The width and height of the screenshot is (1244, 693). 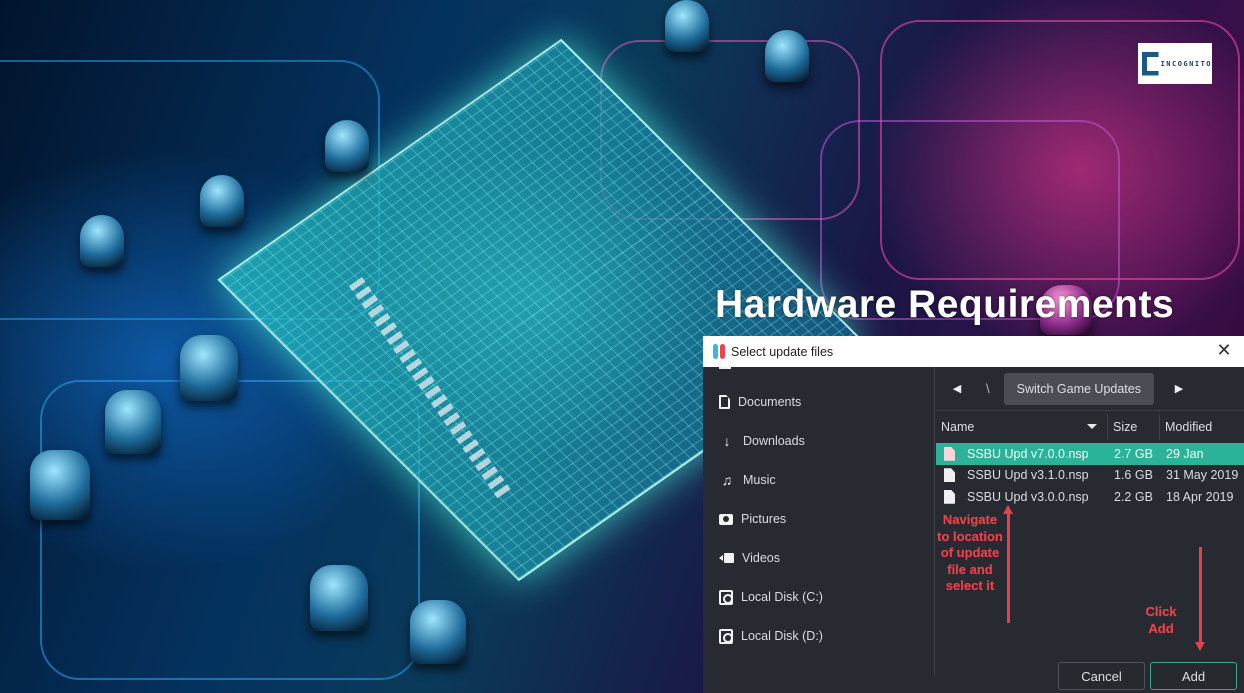 I want to click on file-row: SSBU Upd v3.0.0.nsp 2.2 GB 18 Apr 2019, so click(x=1090, y=497).